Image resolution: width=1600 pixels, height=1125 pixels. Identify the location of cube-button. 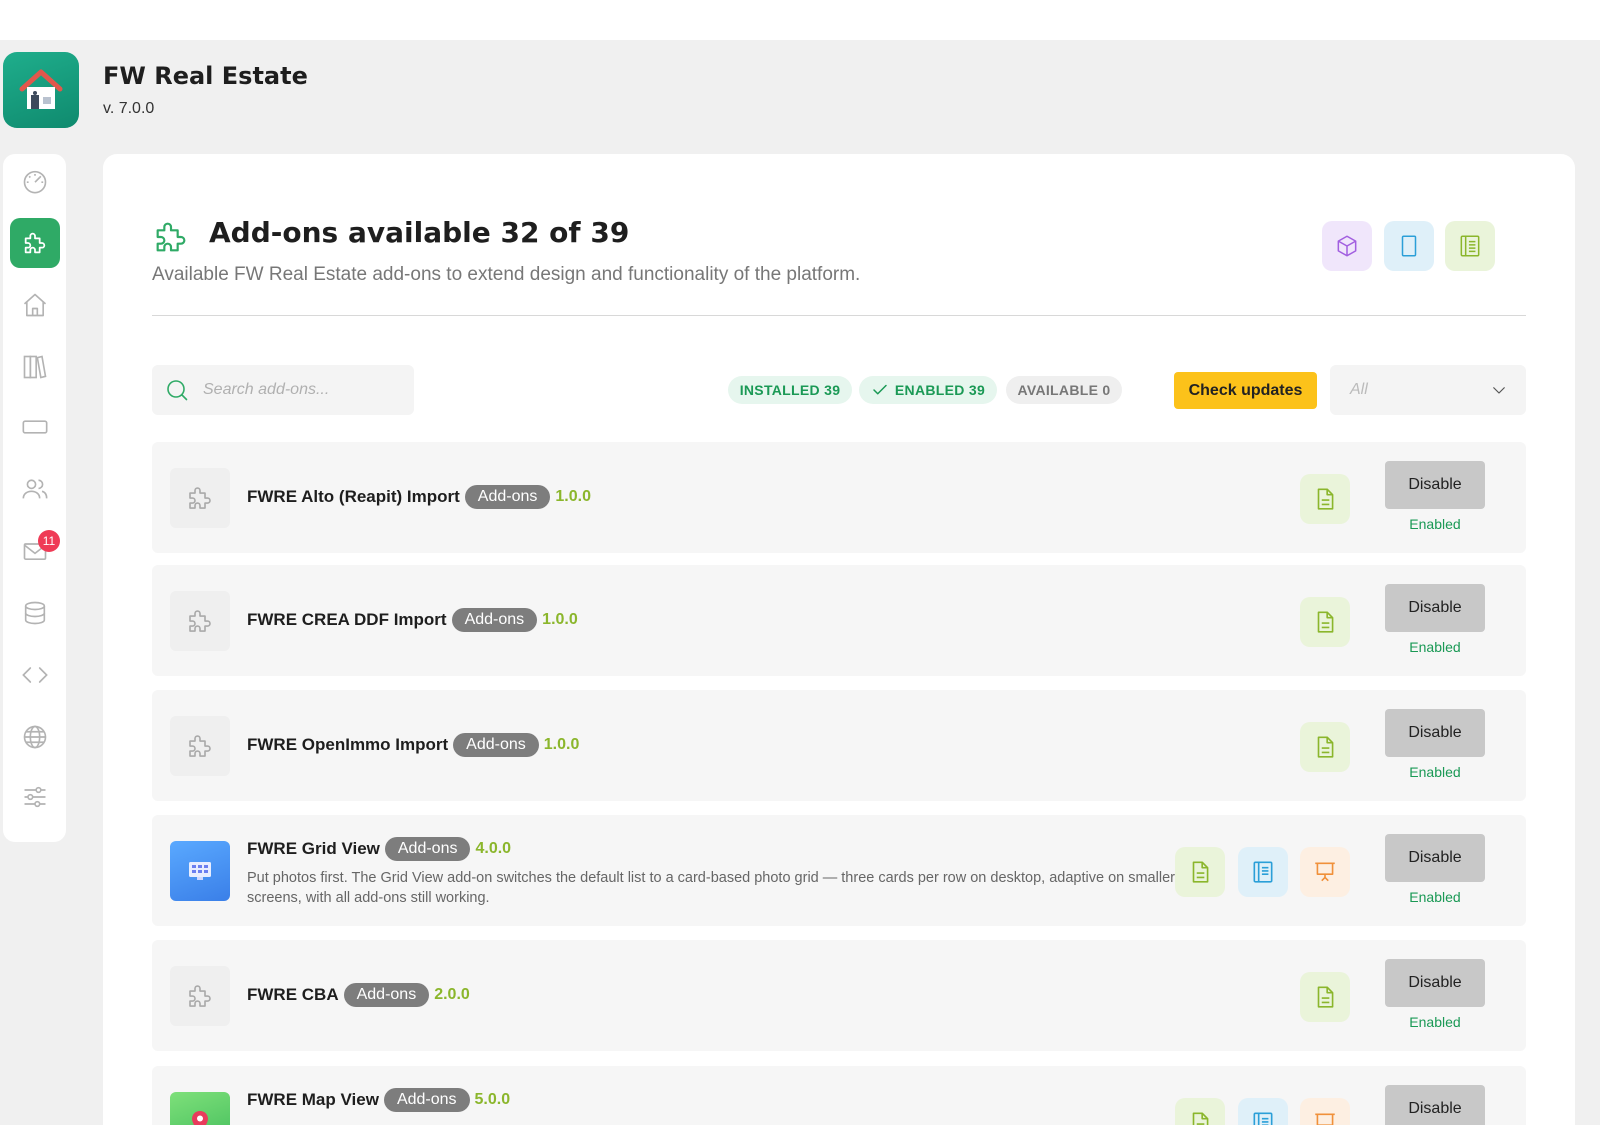
(1347, 246).